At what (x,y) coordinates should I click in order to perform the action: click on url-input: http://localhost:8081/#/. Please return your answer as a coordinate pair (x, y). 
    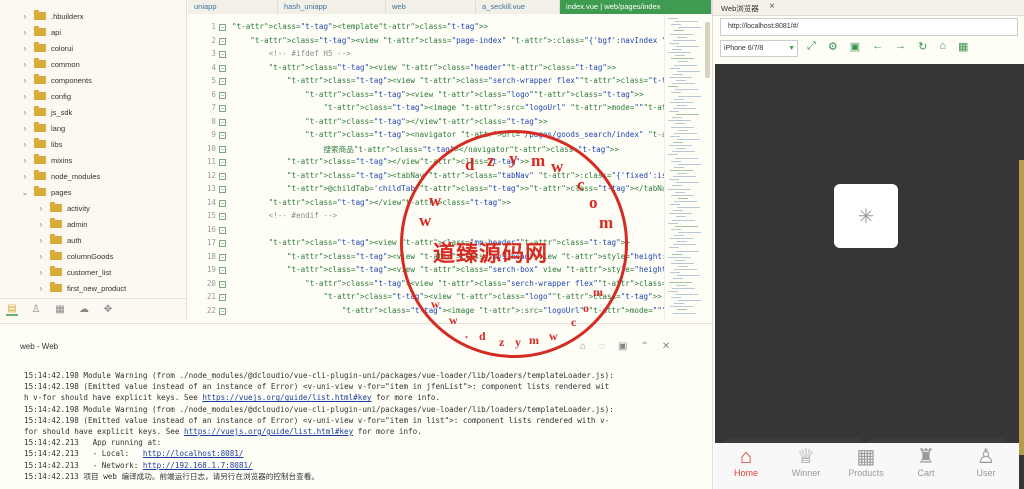
    Looking at the image, I should click on (869, 27).